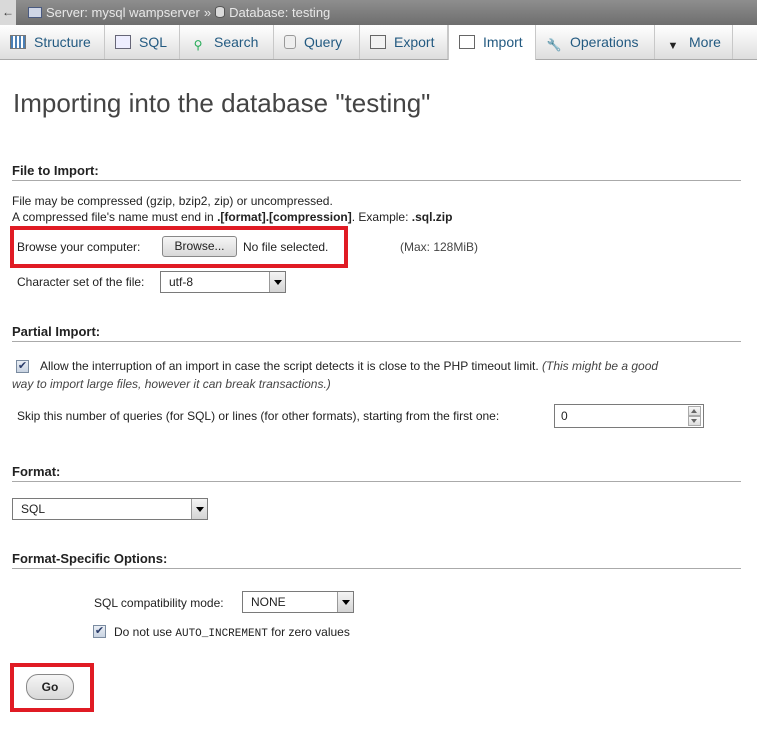  What do you see at coordinates (145, 632) in the screenshot?
I see `auto-inc-prefix: Do not use` at bounding box center [145, 632].